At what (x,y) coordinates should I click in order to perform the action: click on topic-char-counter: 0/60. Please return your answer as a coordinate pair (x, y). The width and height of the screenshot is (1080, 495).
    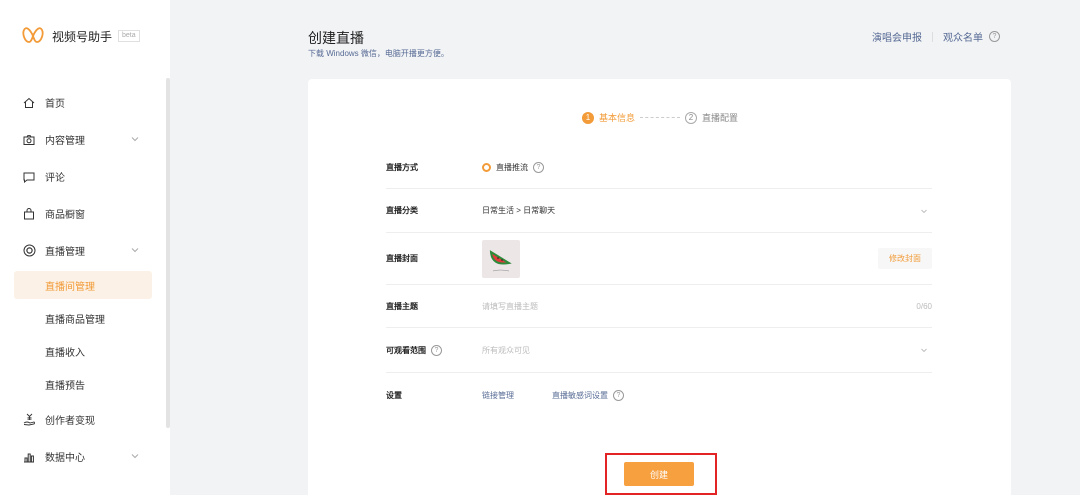
    Looking at the image, I should click on (924, 306).